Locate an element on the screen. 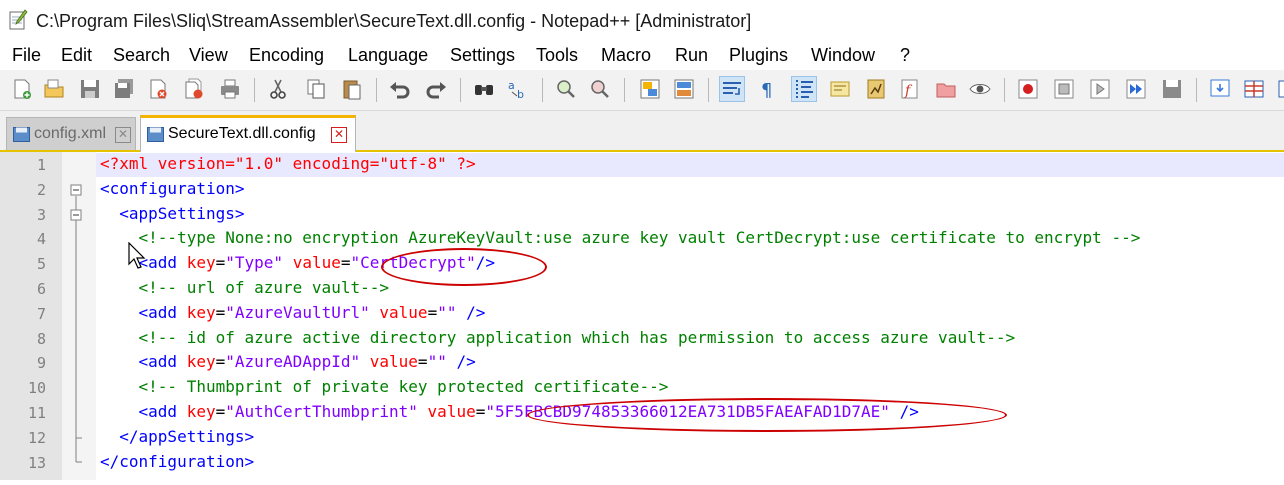  code-token: "AzureADAppId" is located at coordinates (293, 362).